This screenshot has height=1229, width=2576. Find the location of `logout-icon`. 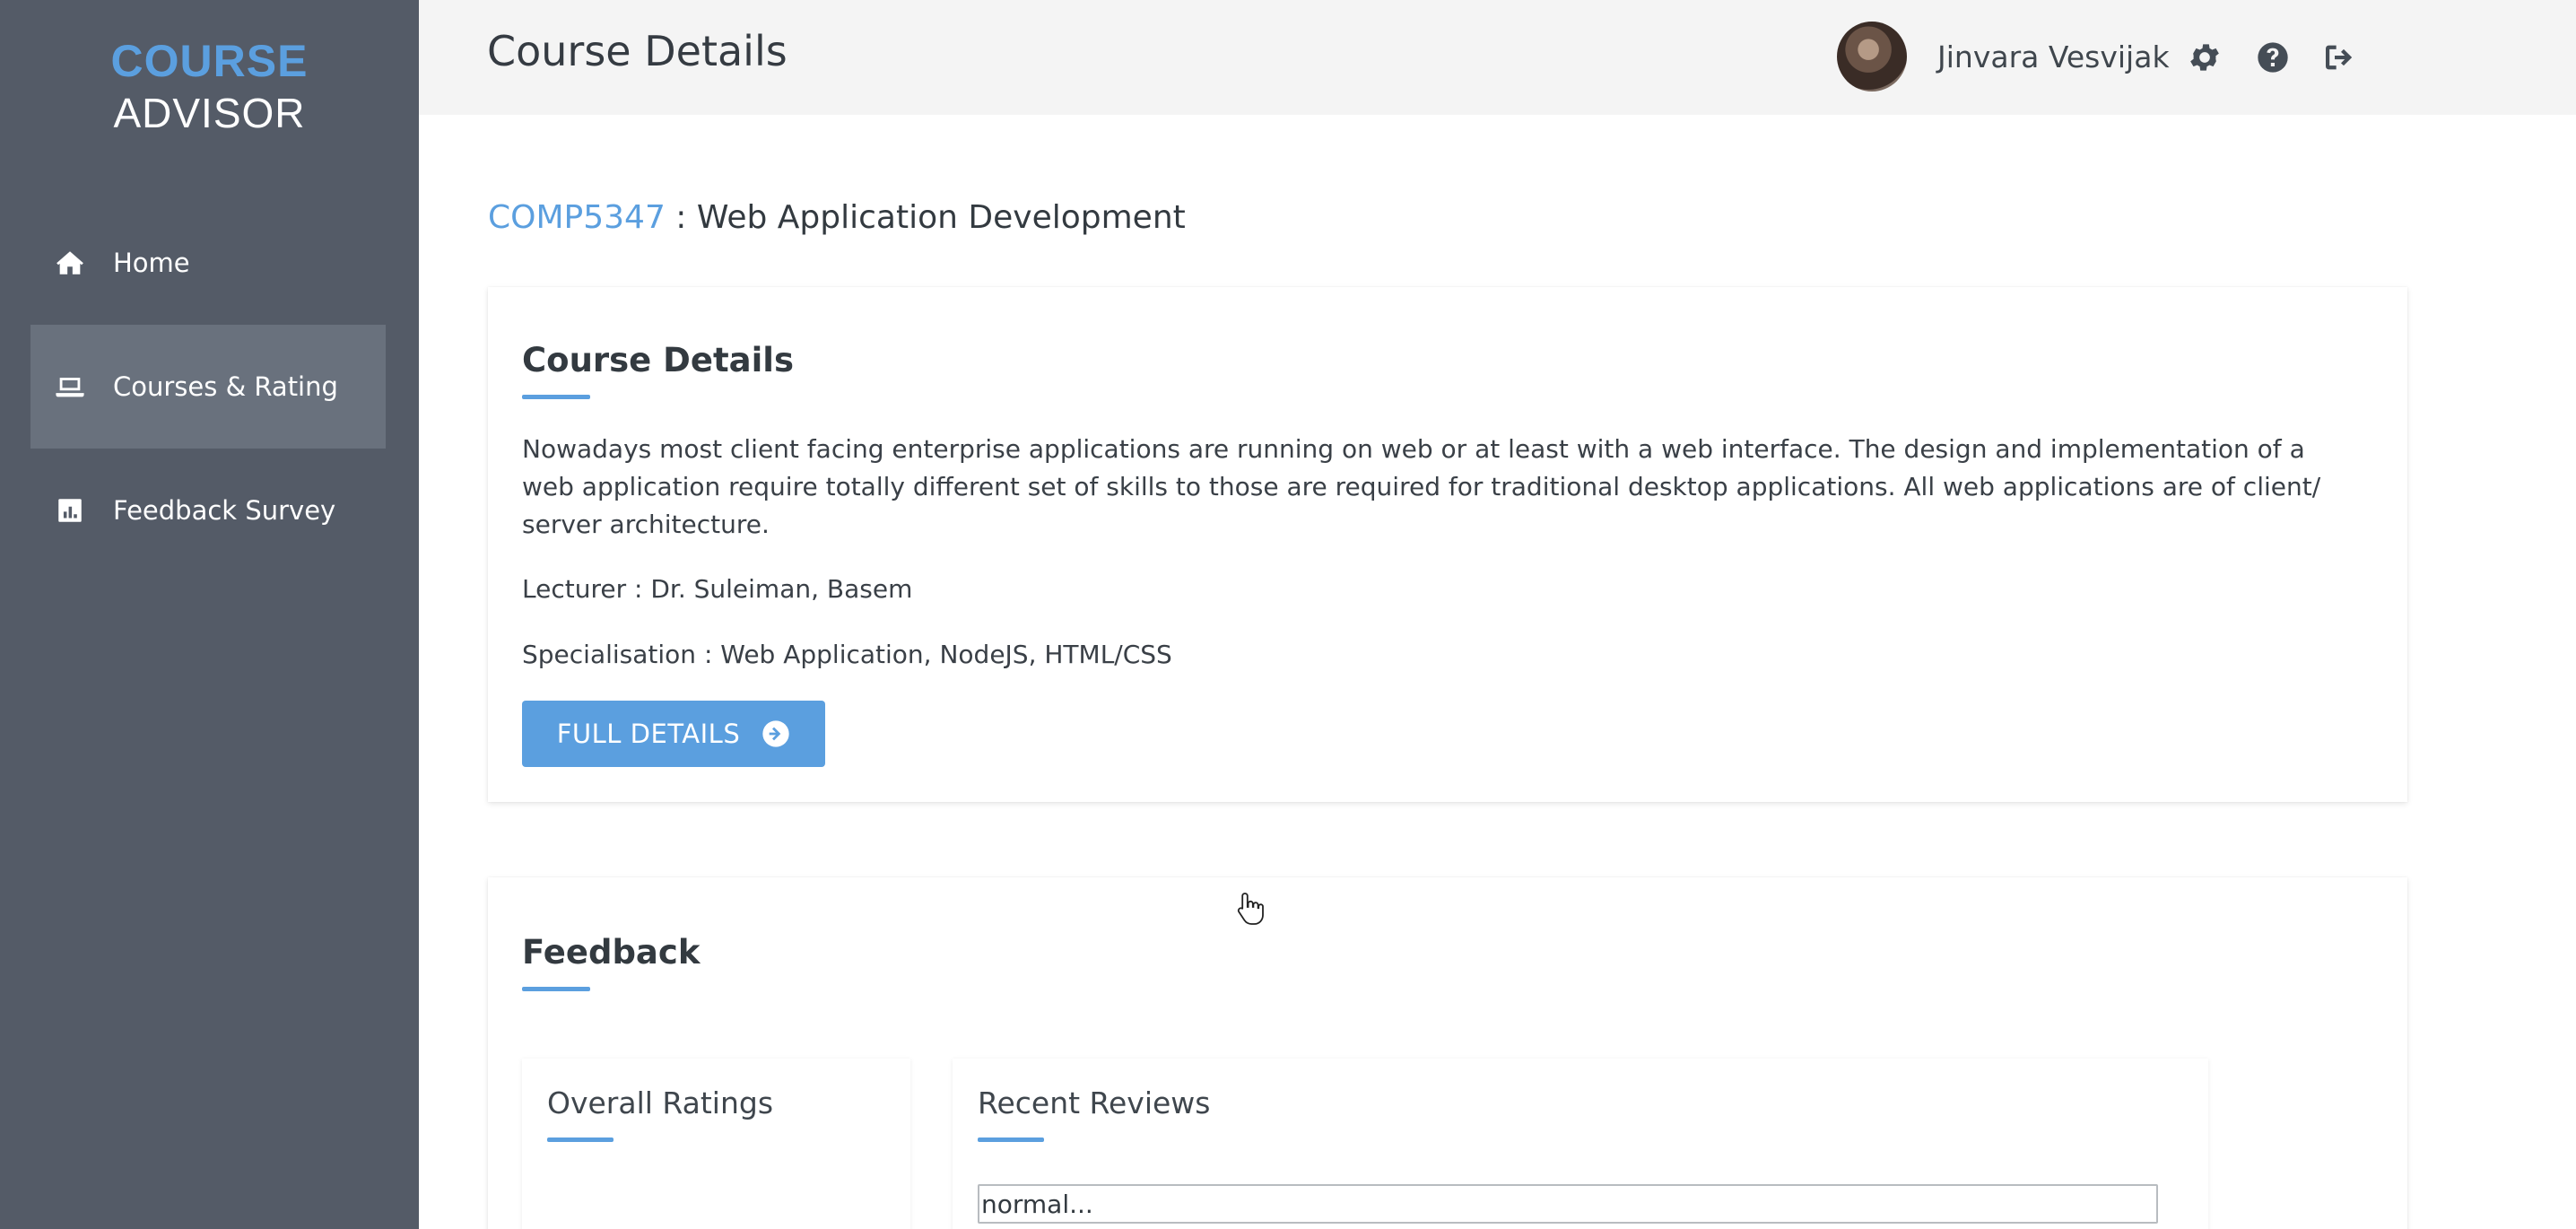

logout-icon is located at coordinates (2339, 57).